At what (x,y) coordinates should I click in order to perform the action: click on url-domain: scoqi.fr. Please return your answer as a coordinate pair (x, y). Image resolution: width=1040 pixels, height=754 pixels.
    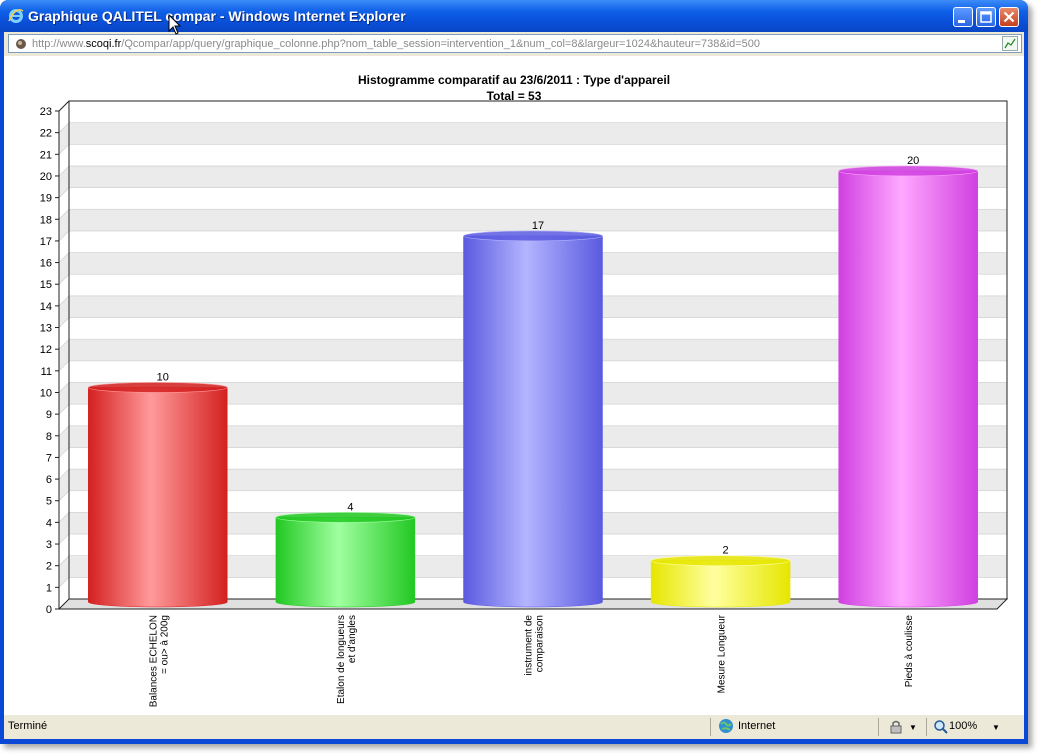
    Looking at the image, I should click on (103, 44).